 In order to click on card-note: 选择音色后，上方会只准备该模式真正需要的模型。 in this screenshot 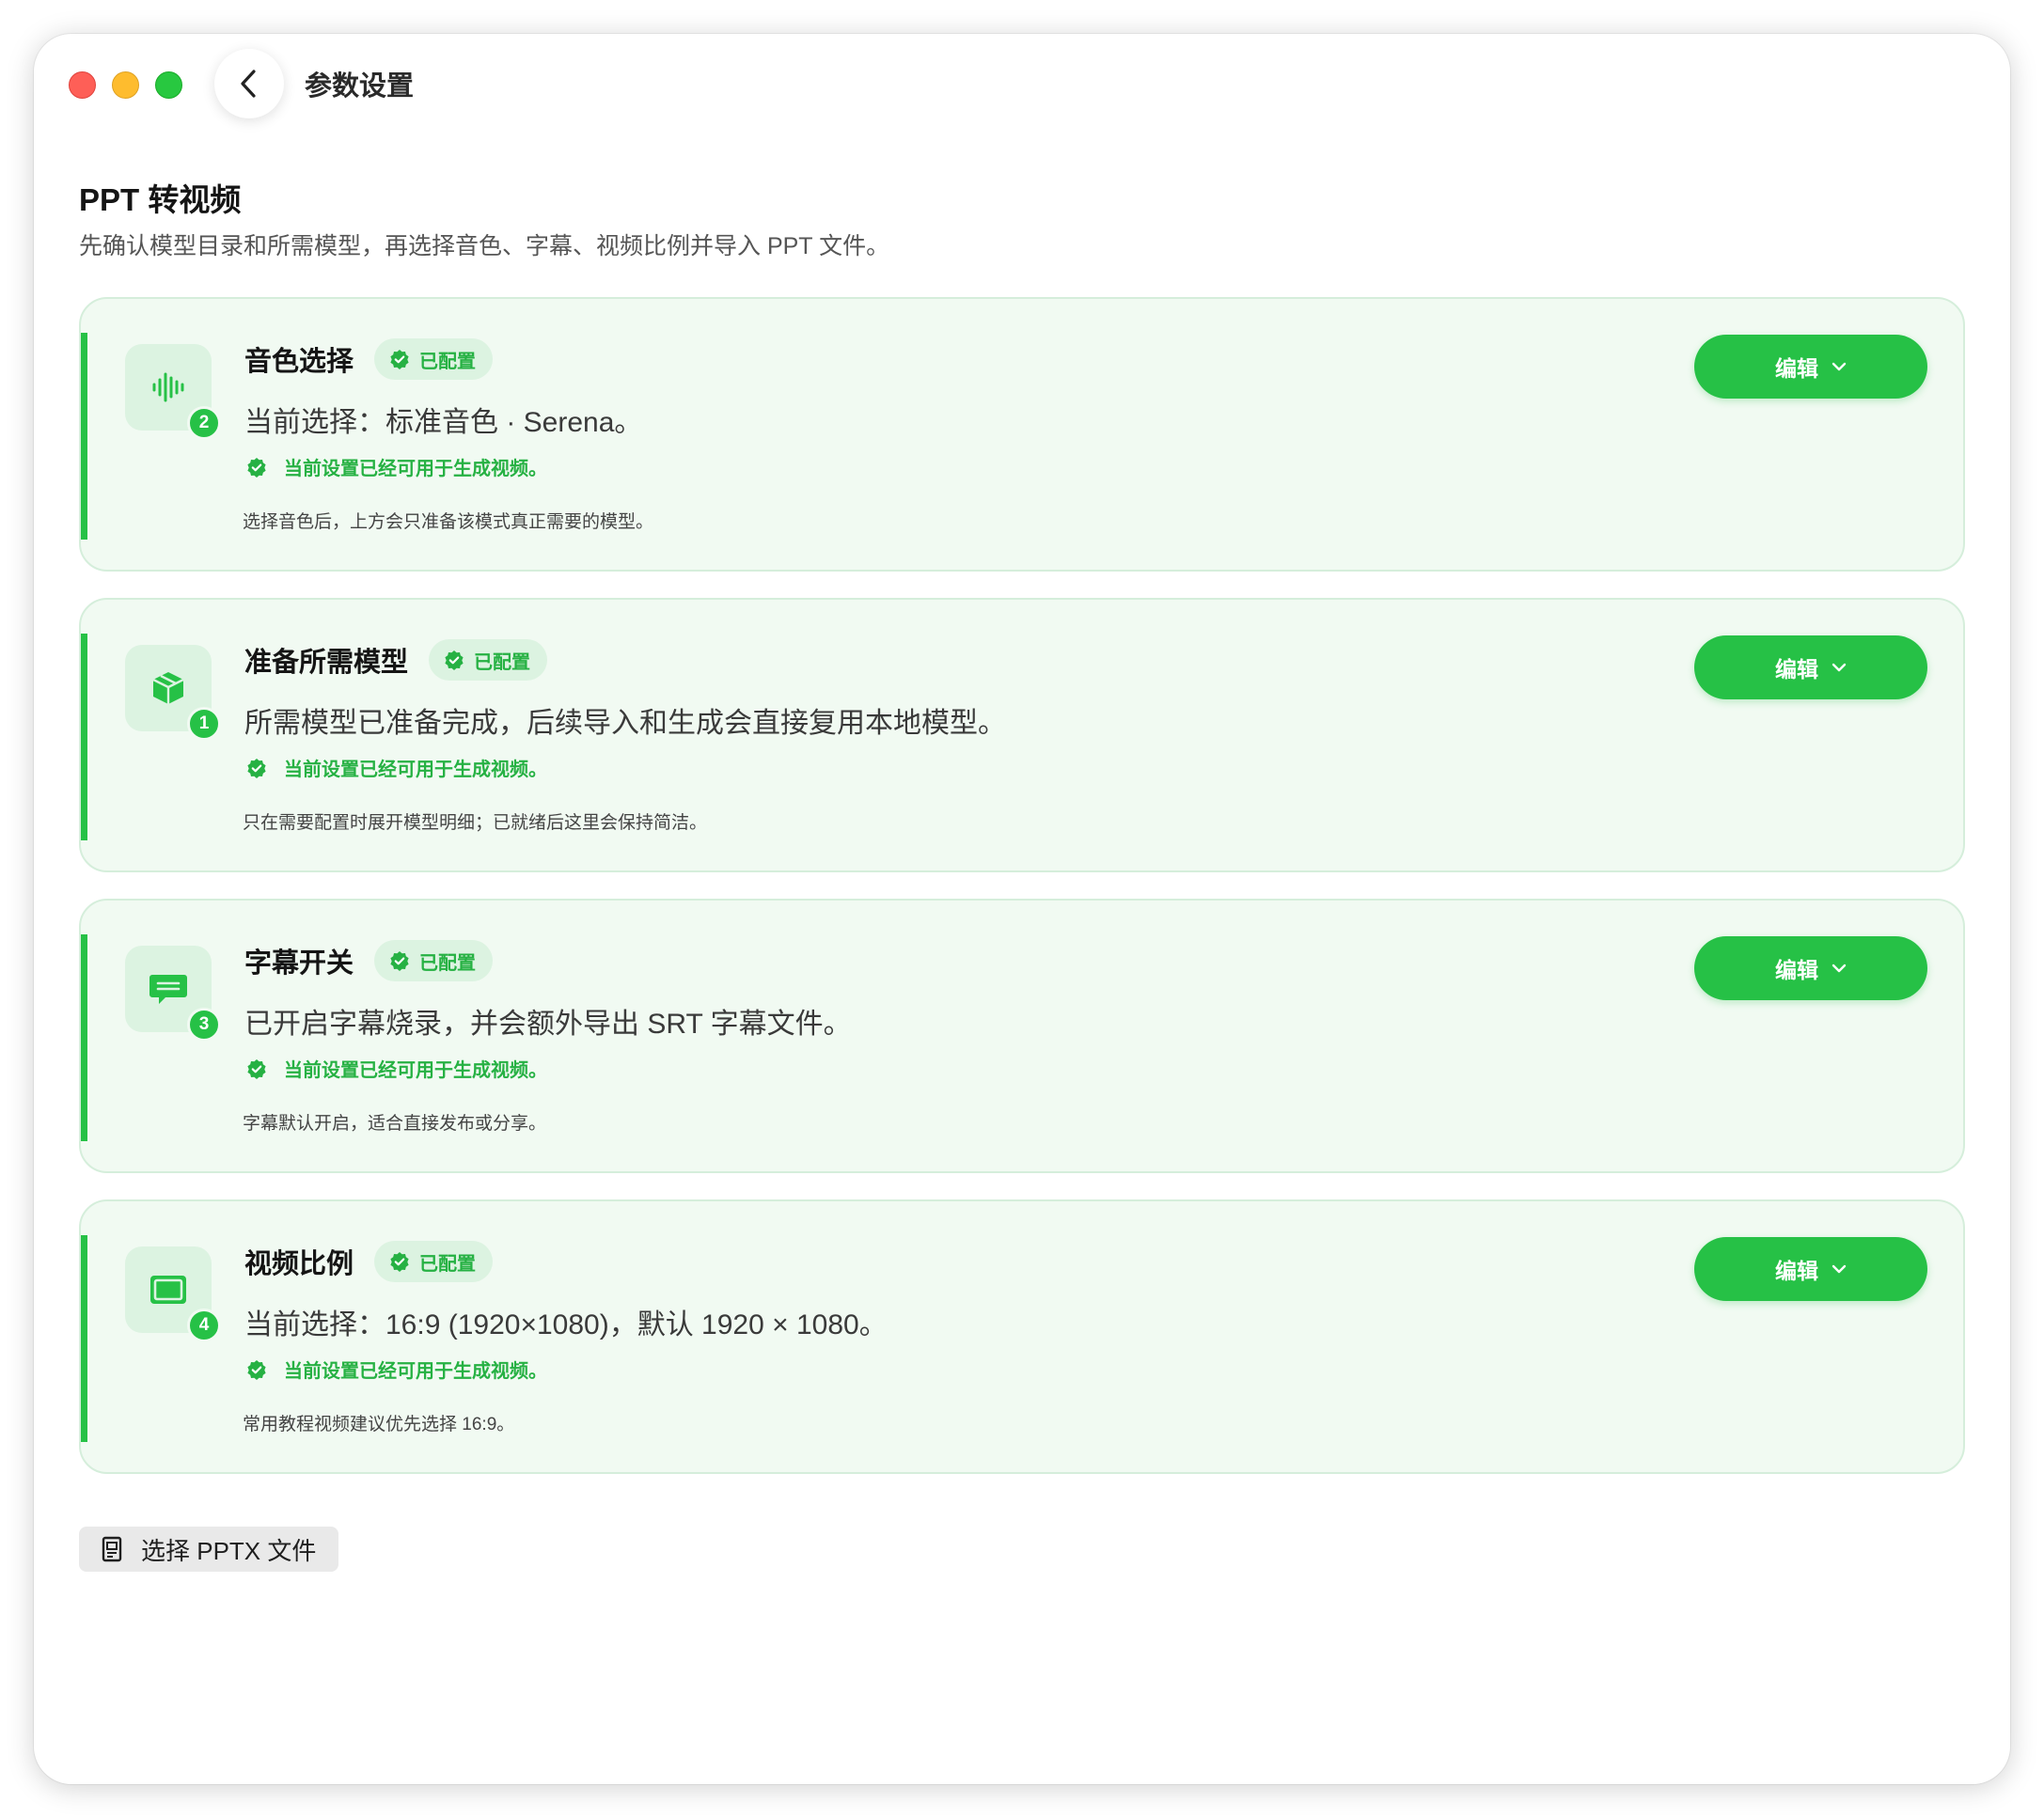, I will do `click(448, 522)`.